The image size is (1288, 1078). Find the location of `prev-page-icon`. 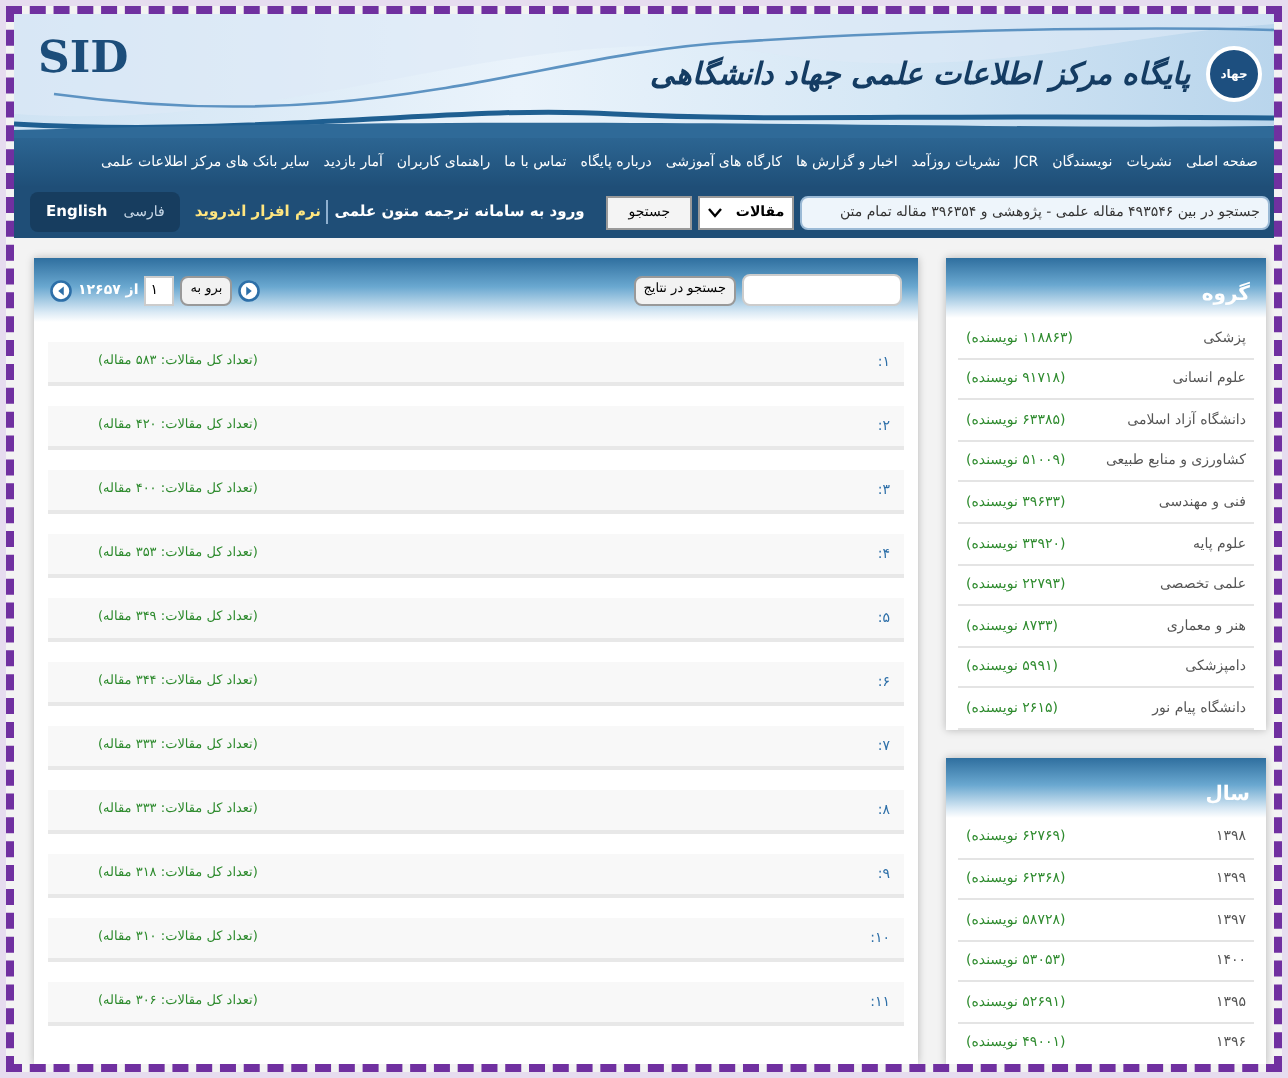

prev-page-icon is located at coordinates (61, 290).